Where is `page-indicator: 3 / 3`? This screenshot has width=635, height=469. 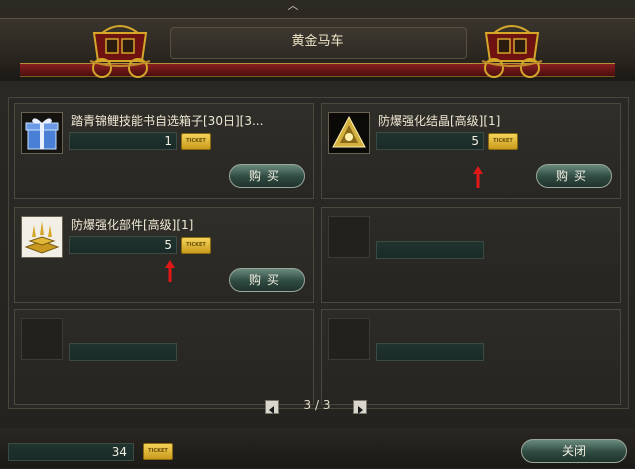 page-indicator: 3 / 3 is located at coordinates (317, 405).